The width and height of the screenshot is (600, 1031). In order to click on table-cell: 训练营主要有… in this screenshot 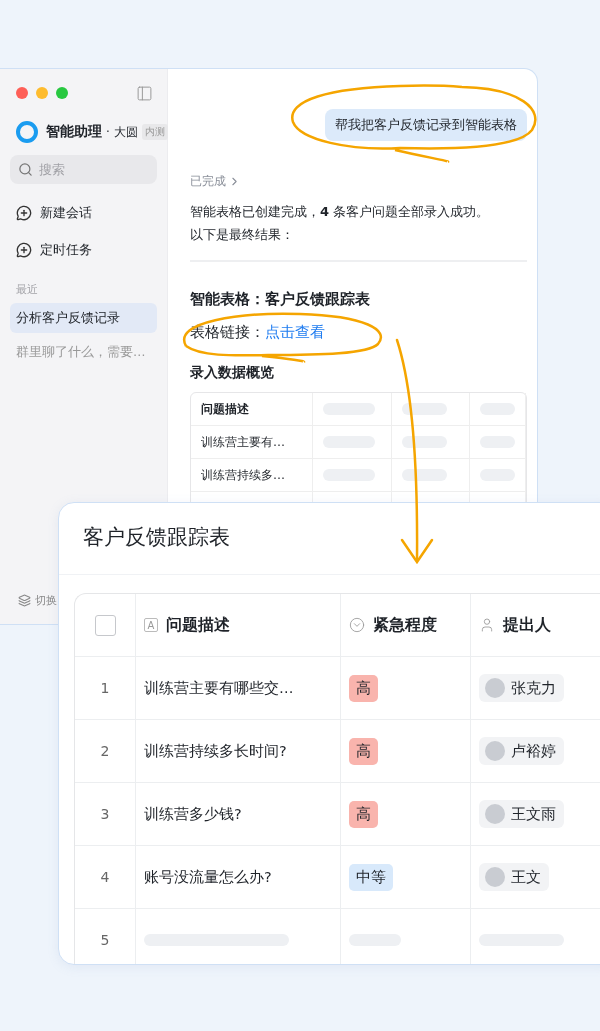, I will do `click(252, 442)`.